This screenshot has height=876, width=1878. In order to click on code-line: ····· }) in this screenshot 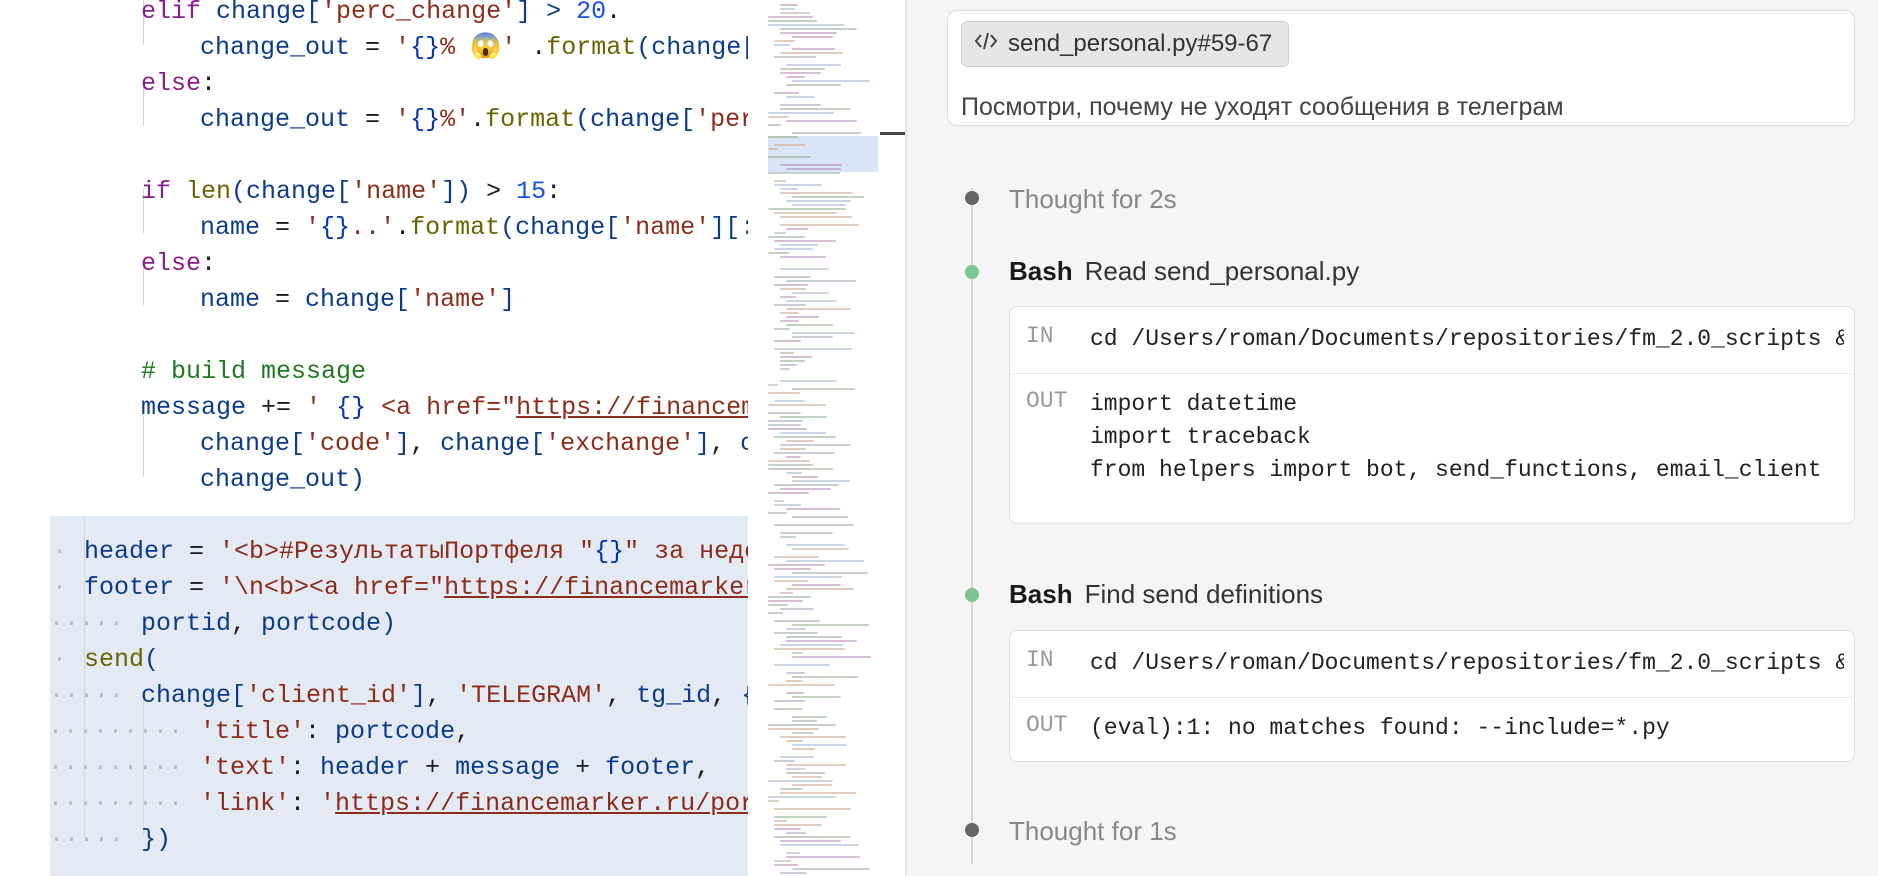, I will do `click(110, 840)`.